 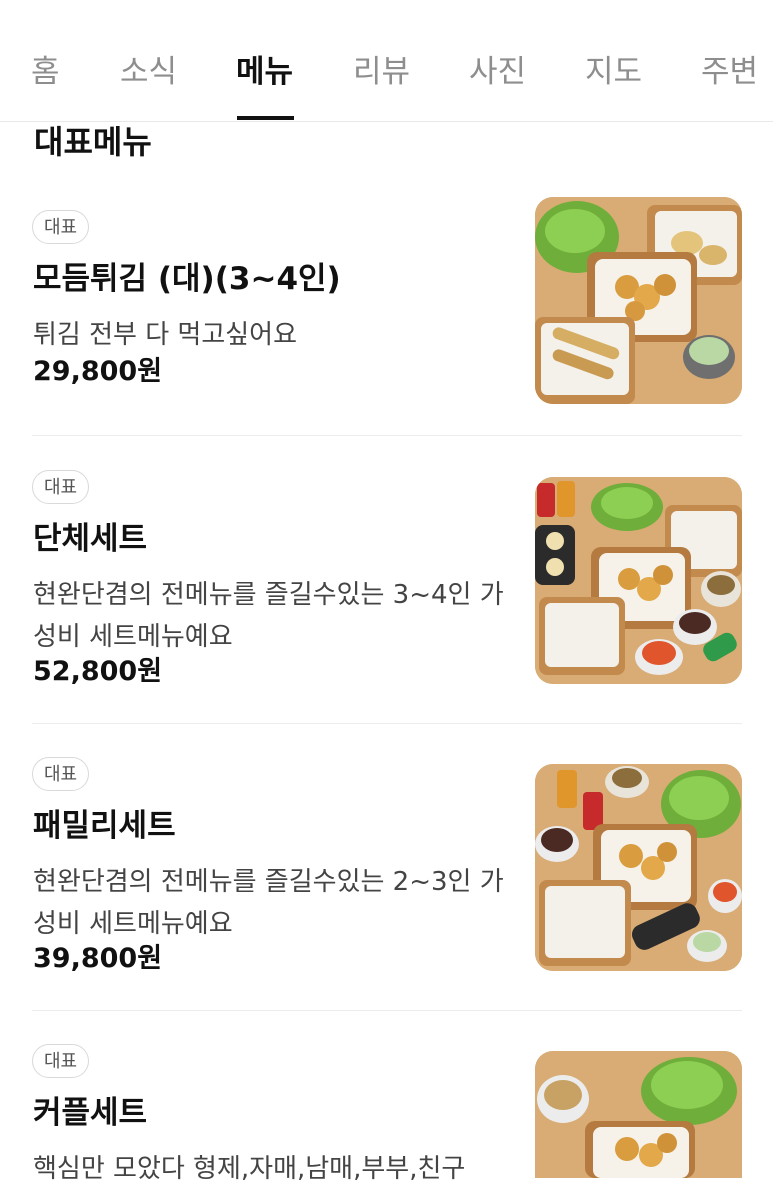 I want to click on menu-item-price: 52,800원, so click(x=98, y=671).